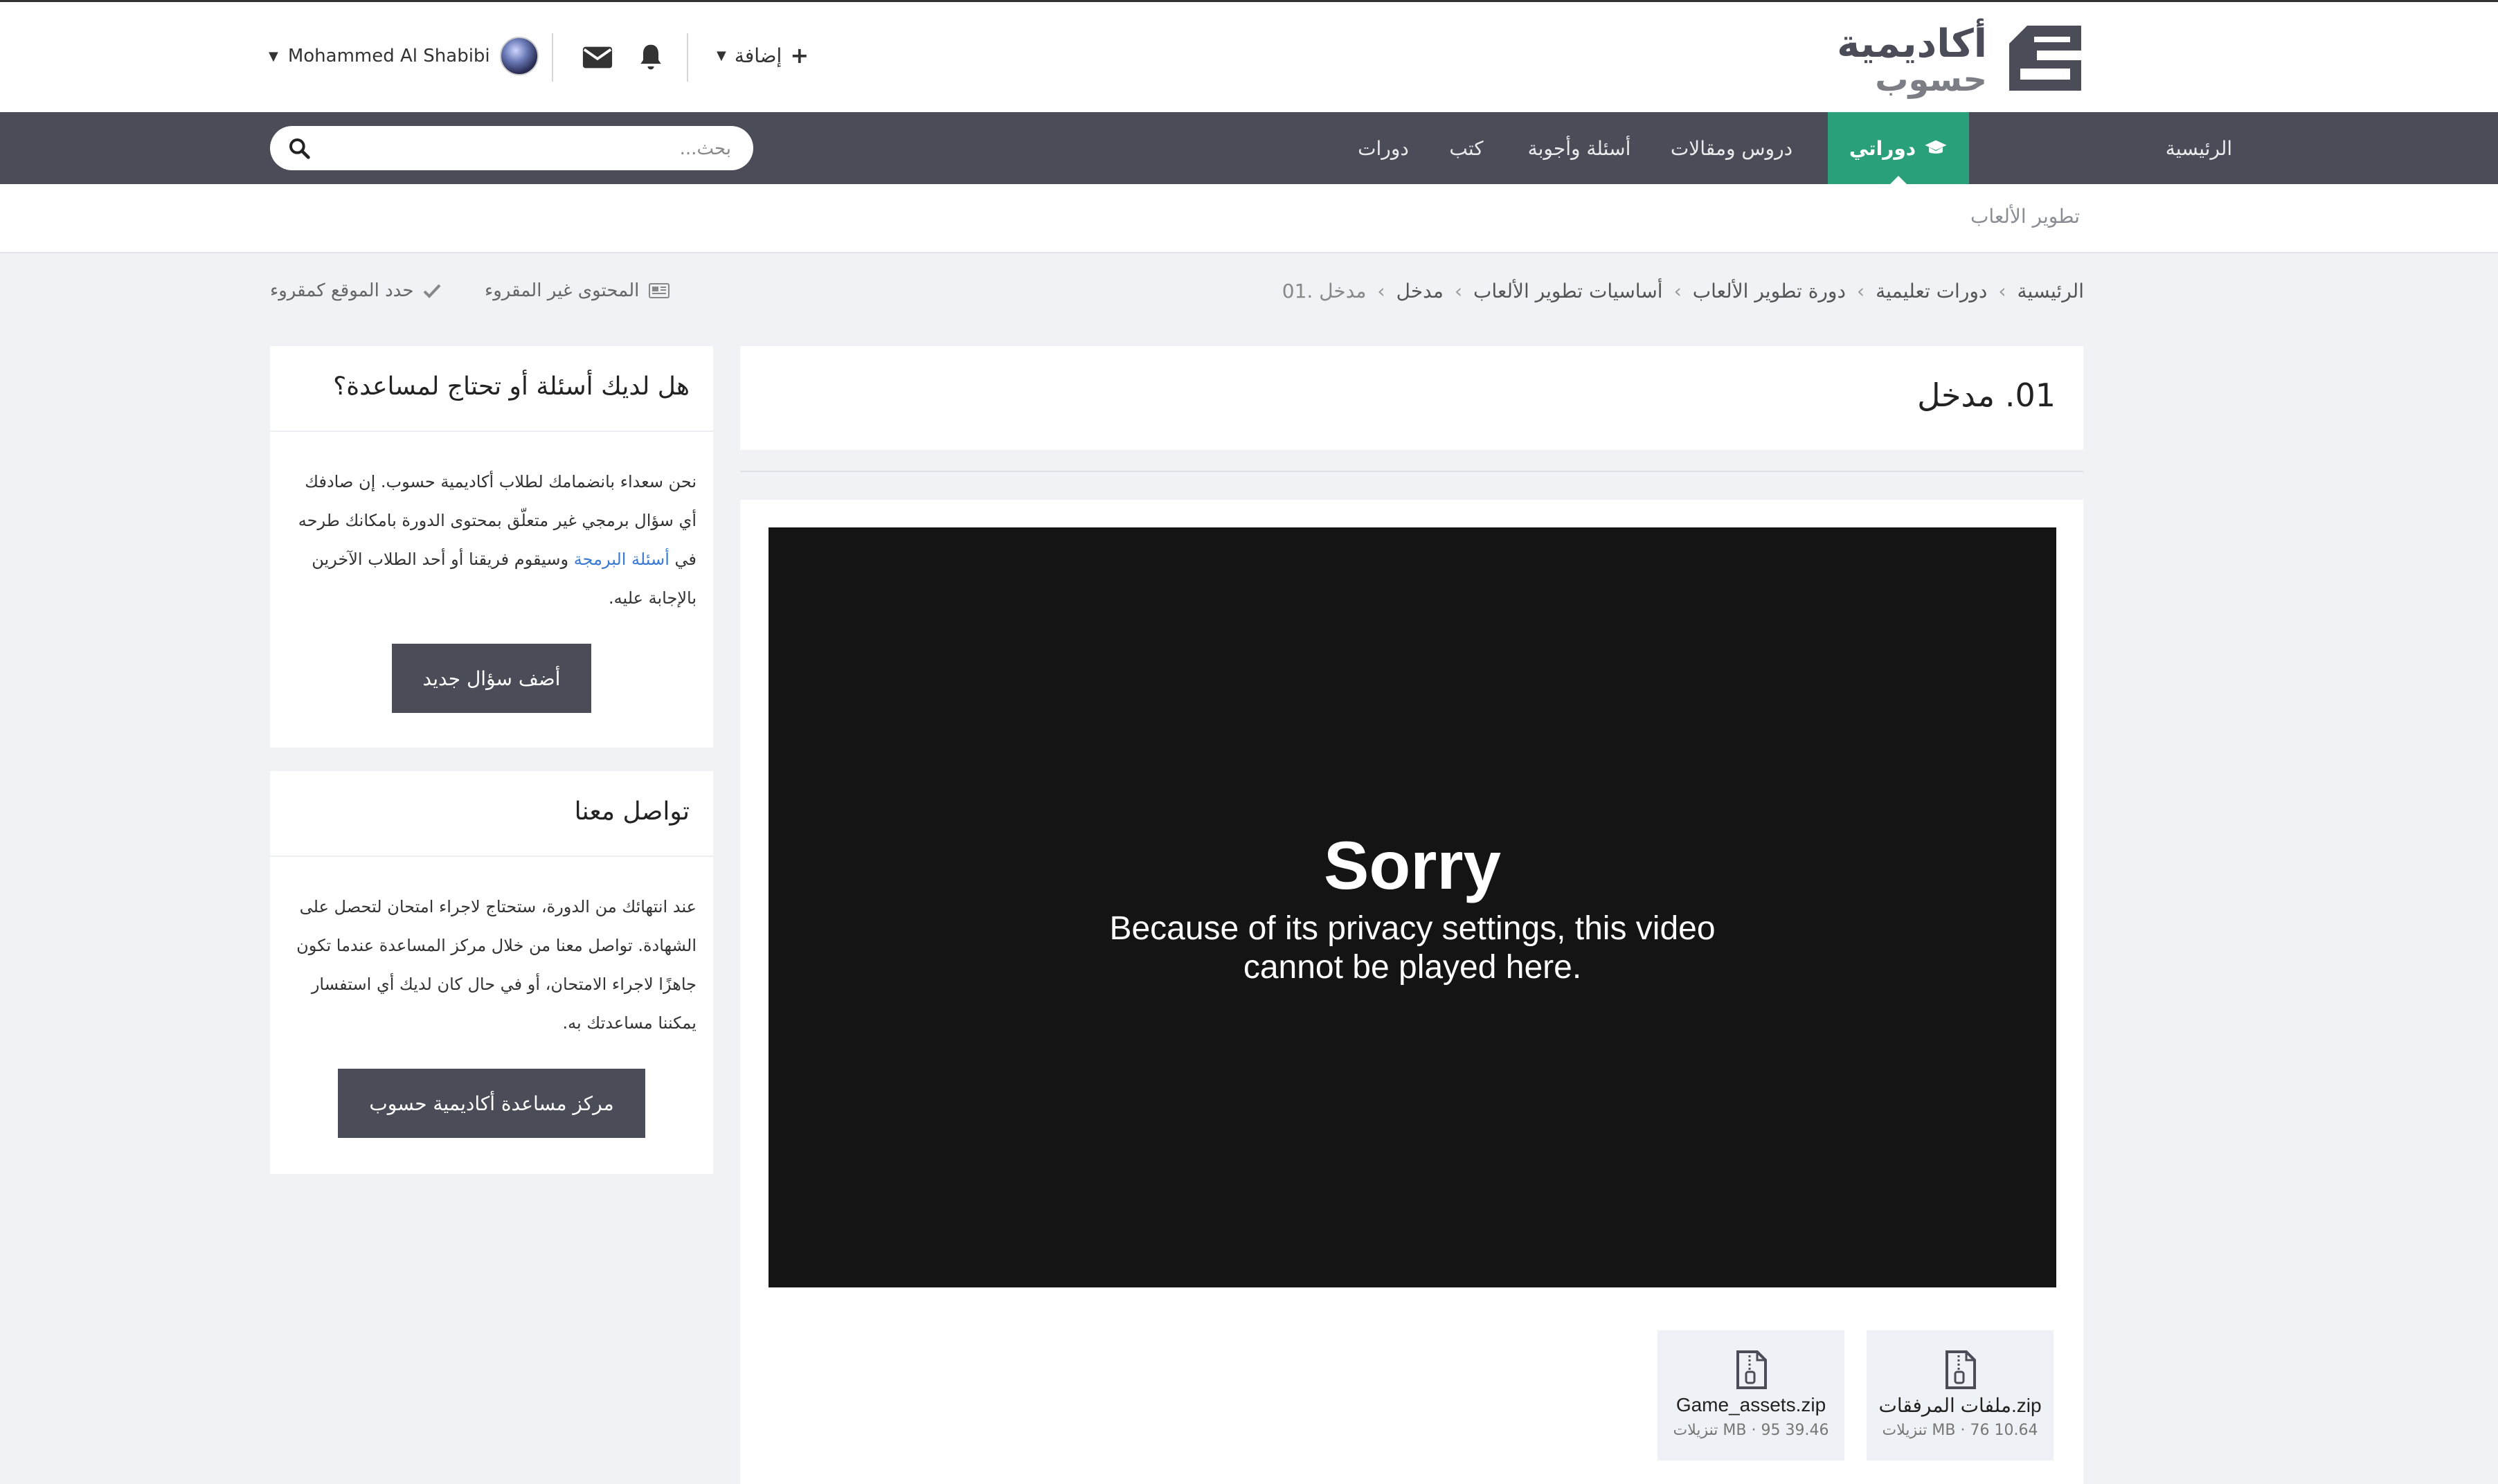  I want to click on nav-item-my-courses: دوراتي, so click(1898, 148).